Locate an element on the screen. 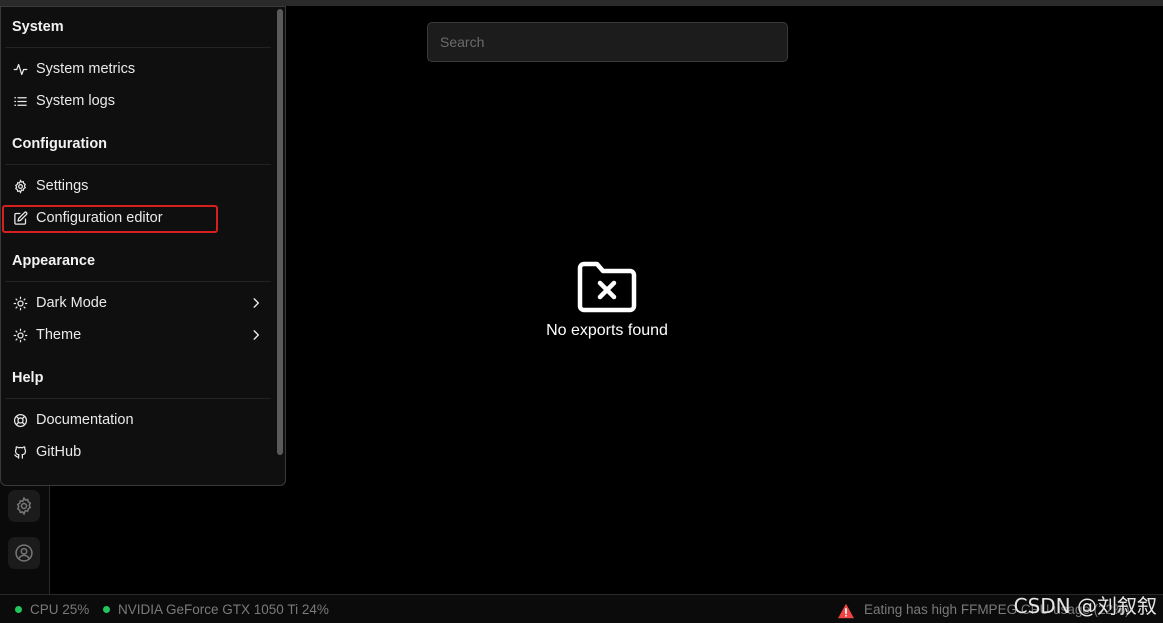 The width and height of the screenshot is (1163, 623). menu-scrollbar is located at coordinates (280, 232).